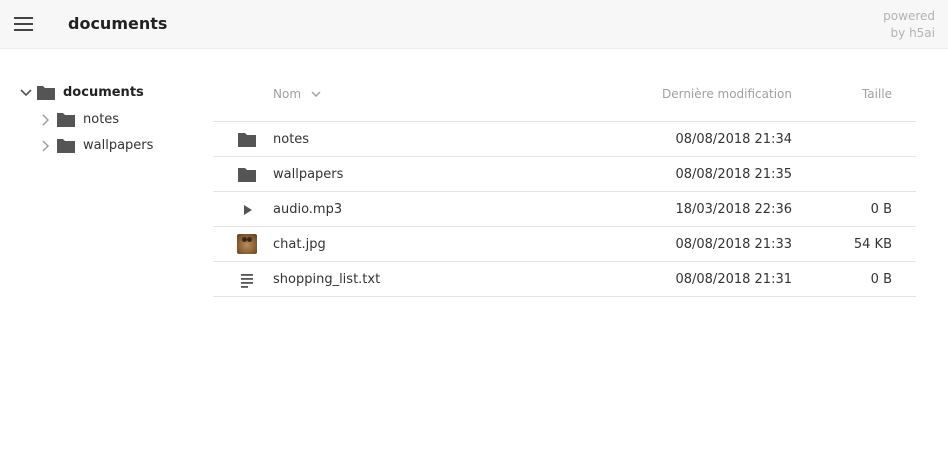 The image size is (948, 455). Describe the element at coordinates (733, 209) in the screenshot. I see `item-date: 18/03/2018 22:36` at that location.